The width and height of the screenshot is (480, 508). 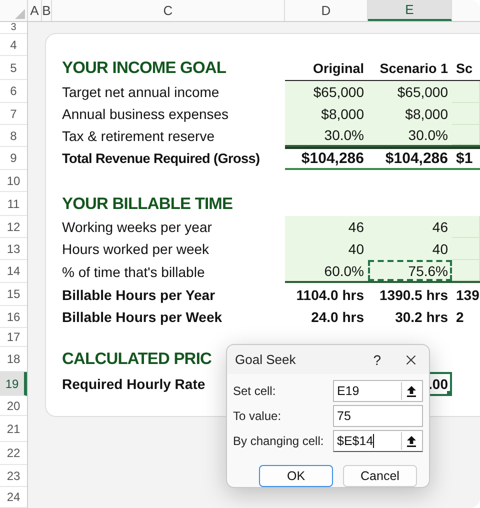 What do you see at coordinates (168, 10) in the screenshot?
I see `column-header: C` at bounding box center [168, 10].